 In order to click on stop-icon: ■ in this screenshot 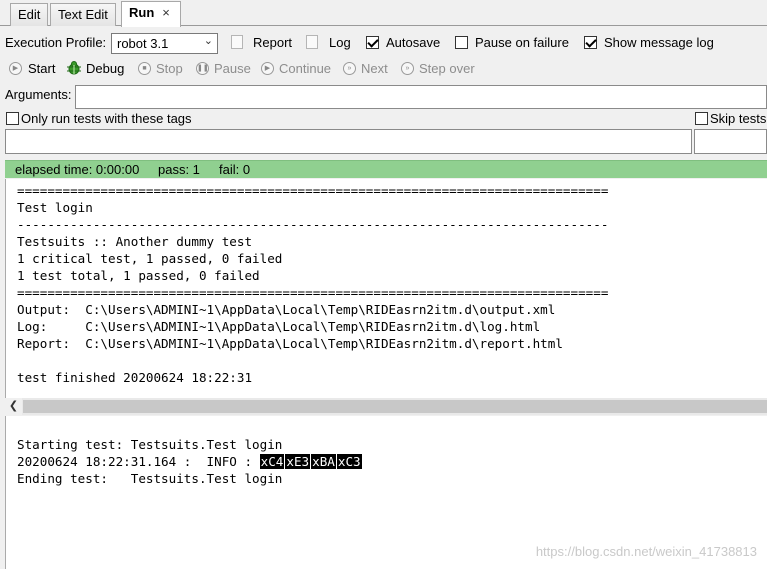, I will do `click(144, 68)`.